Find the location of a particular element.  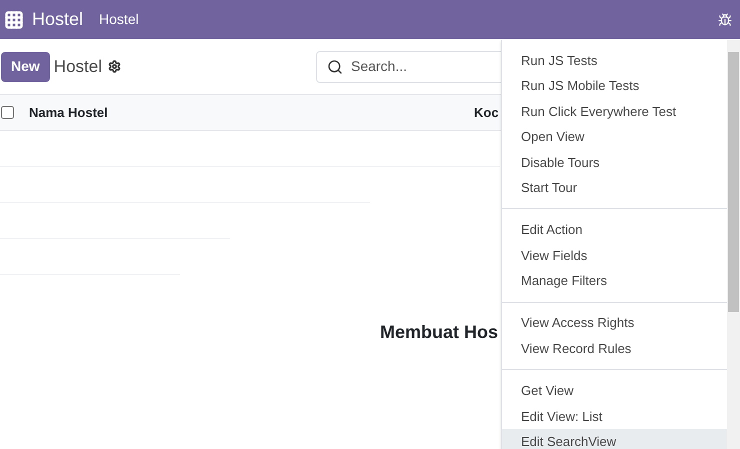

scrollbar is located at coordinates (733, 244).